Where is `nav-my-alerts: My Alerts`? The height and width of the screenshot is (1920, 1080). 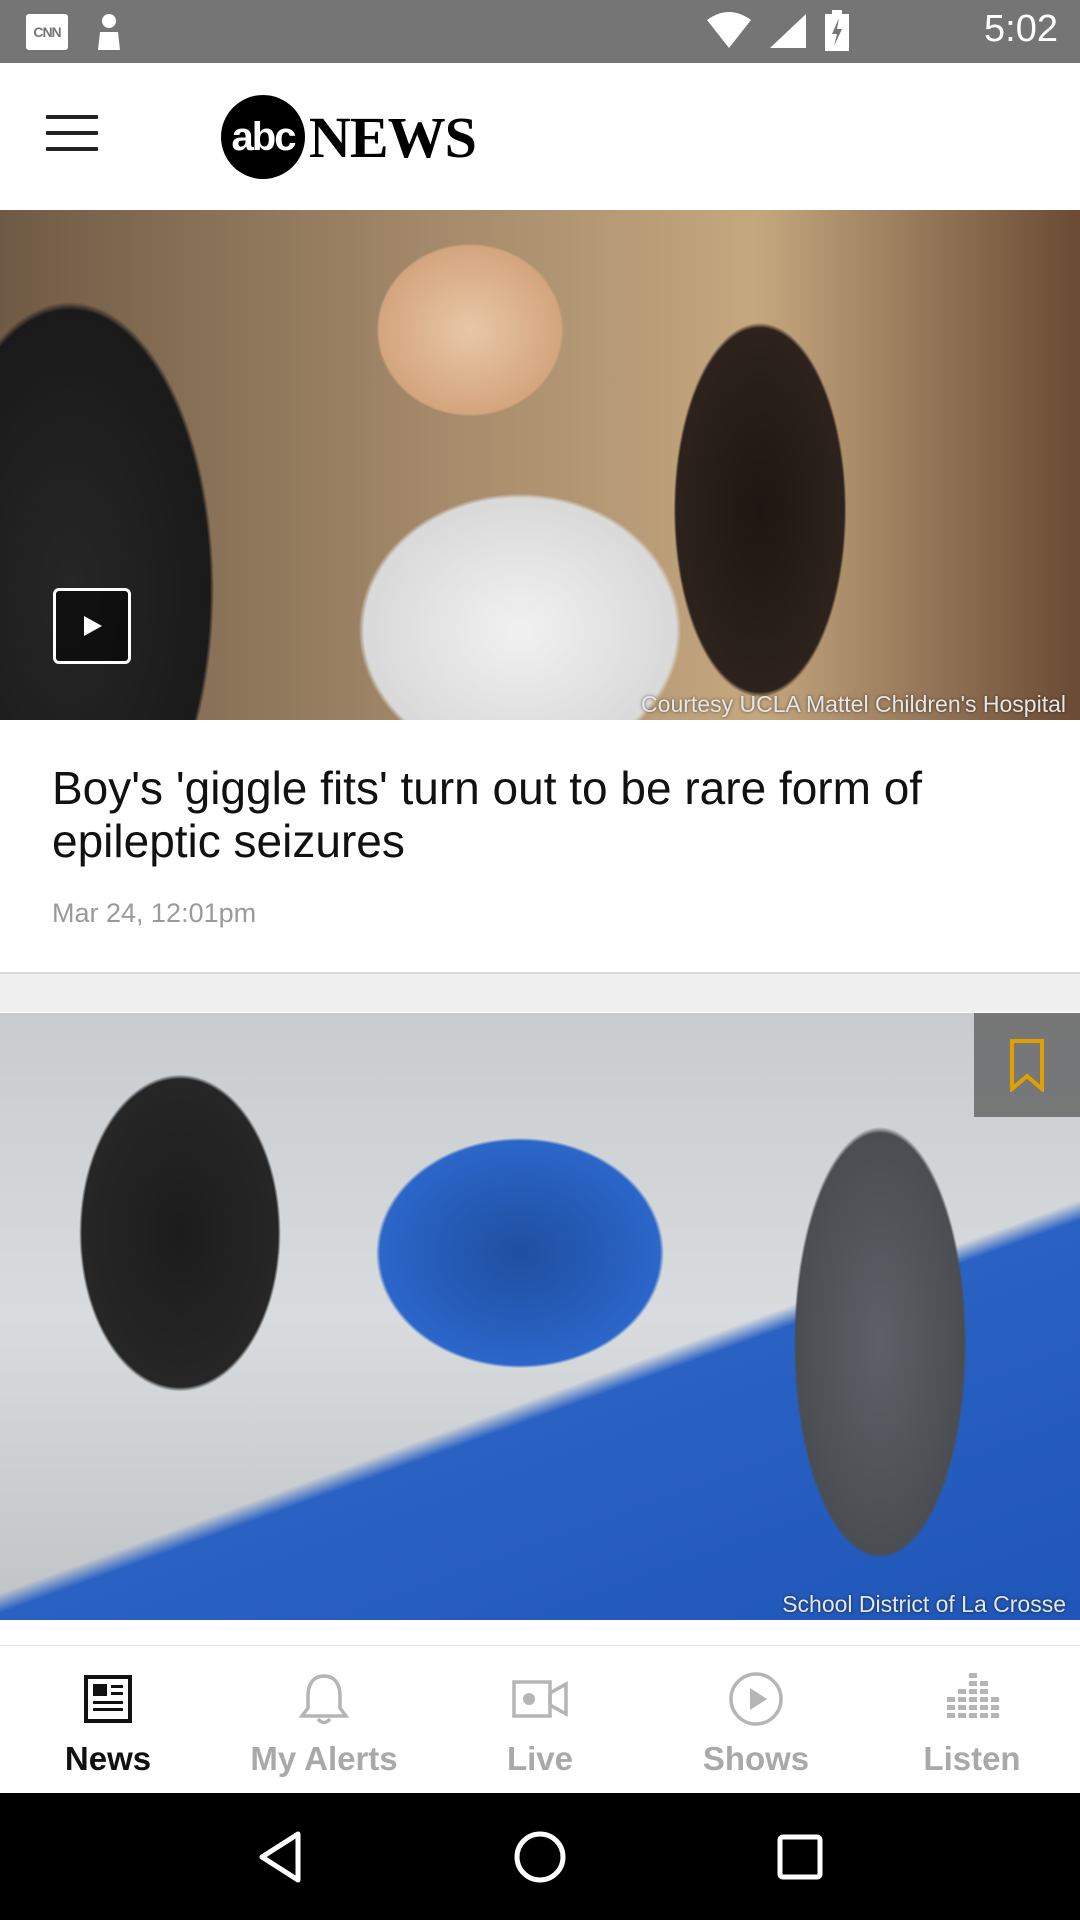
nav-my-alerts: My Alerts is located at coordinates (324, 1720).